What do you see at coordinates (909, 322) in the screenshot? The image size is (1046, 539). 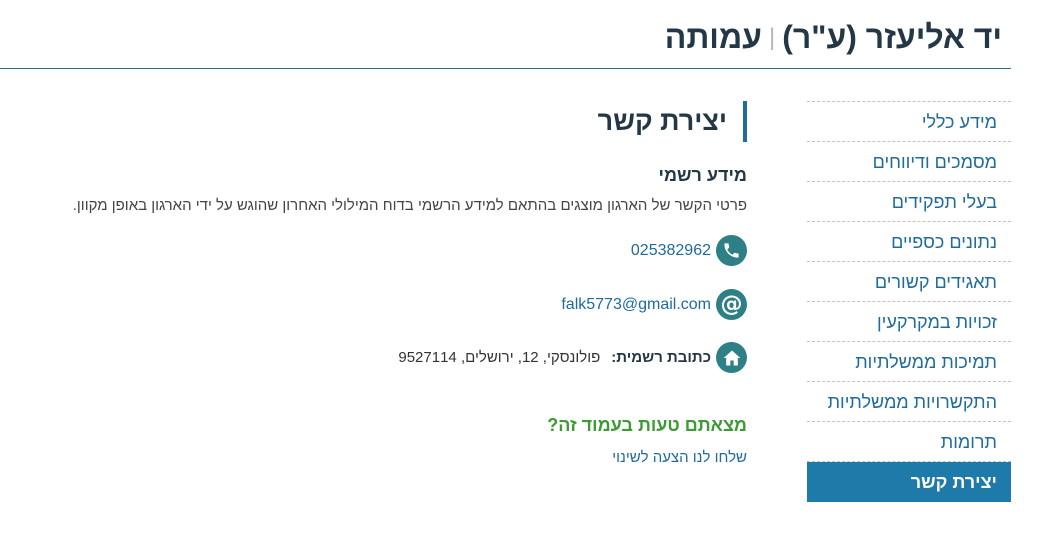 I see `sidebar-item-real-estate: זכויות במקרקעין` at bounding box center [909, 322].